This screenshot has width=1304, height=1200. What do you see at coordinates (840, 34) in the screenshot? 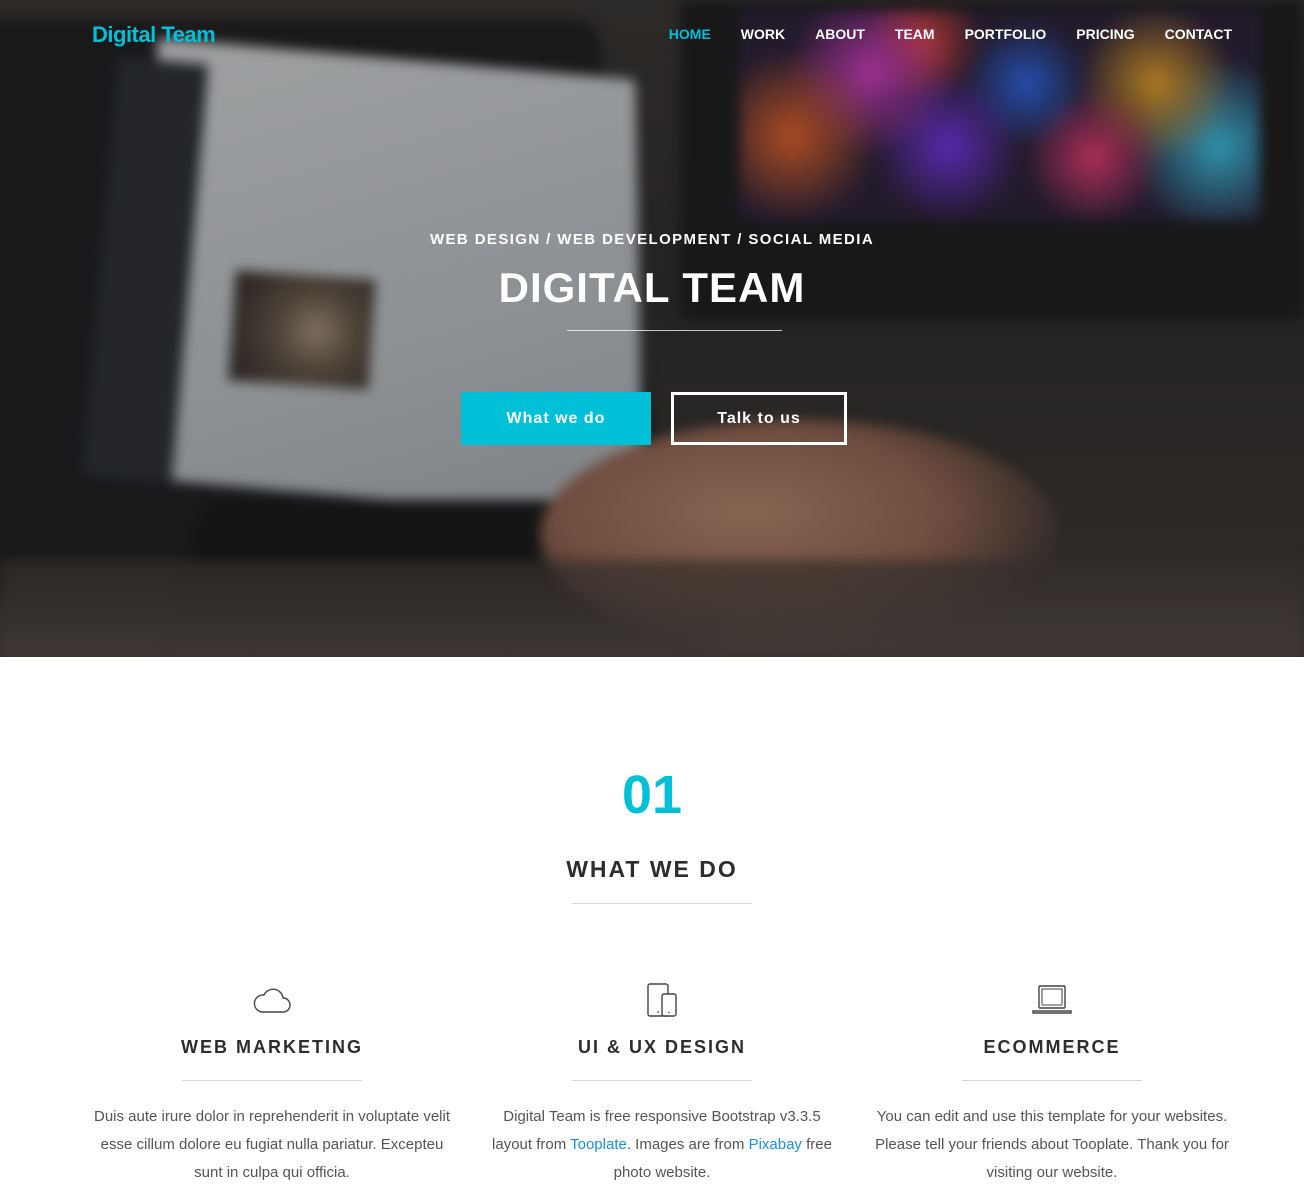
I see `nav-about: ABOUT` at bounding box center [840, 34].